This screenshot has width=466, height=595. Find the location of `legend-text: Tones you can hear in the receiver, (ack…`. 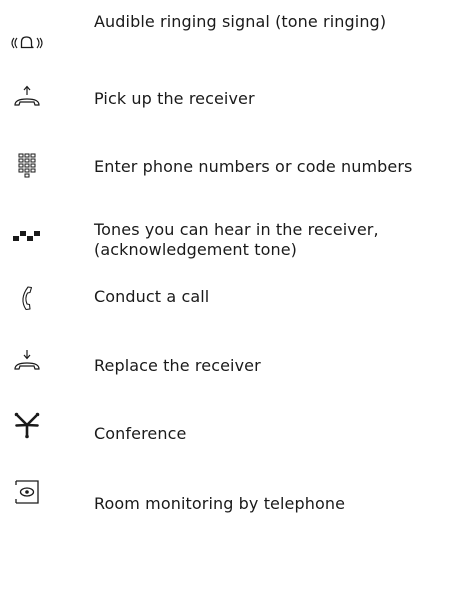

legend-text: Tones you can hear in the receiver, (ack… is located at coordinates (236, 239).